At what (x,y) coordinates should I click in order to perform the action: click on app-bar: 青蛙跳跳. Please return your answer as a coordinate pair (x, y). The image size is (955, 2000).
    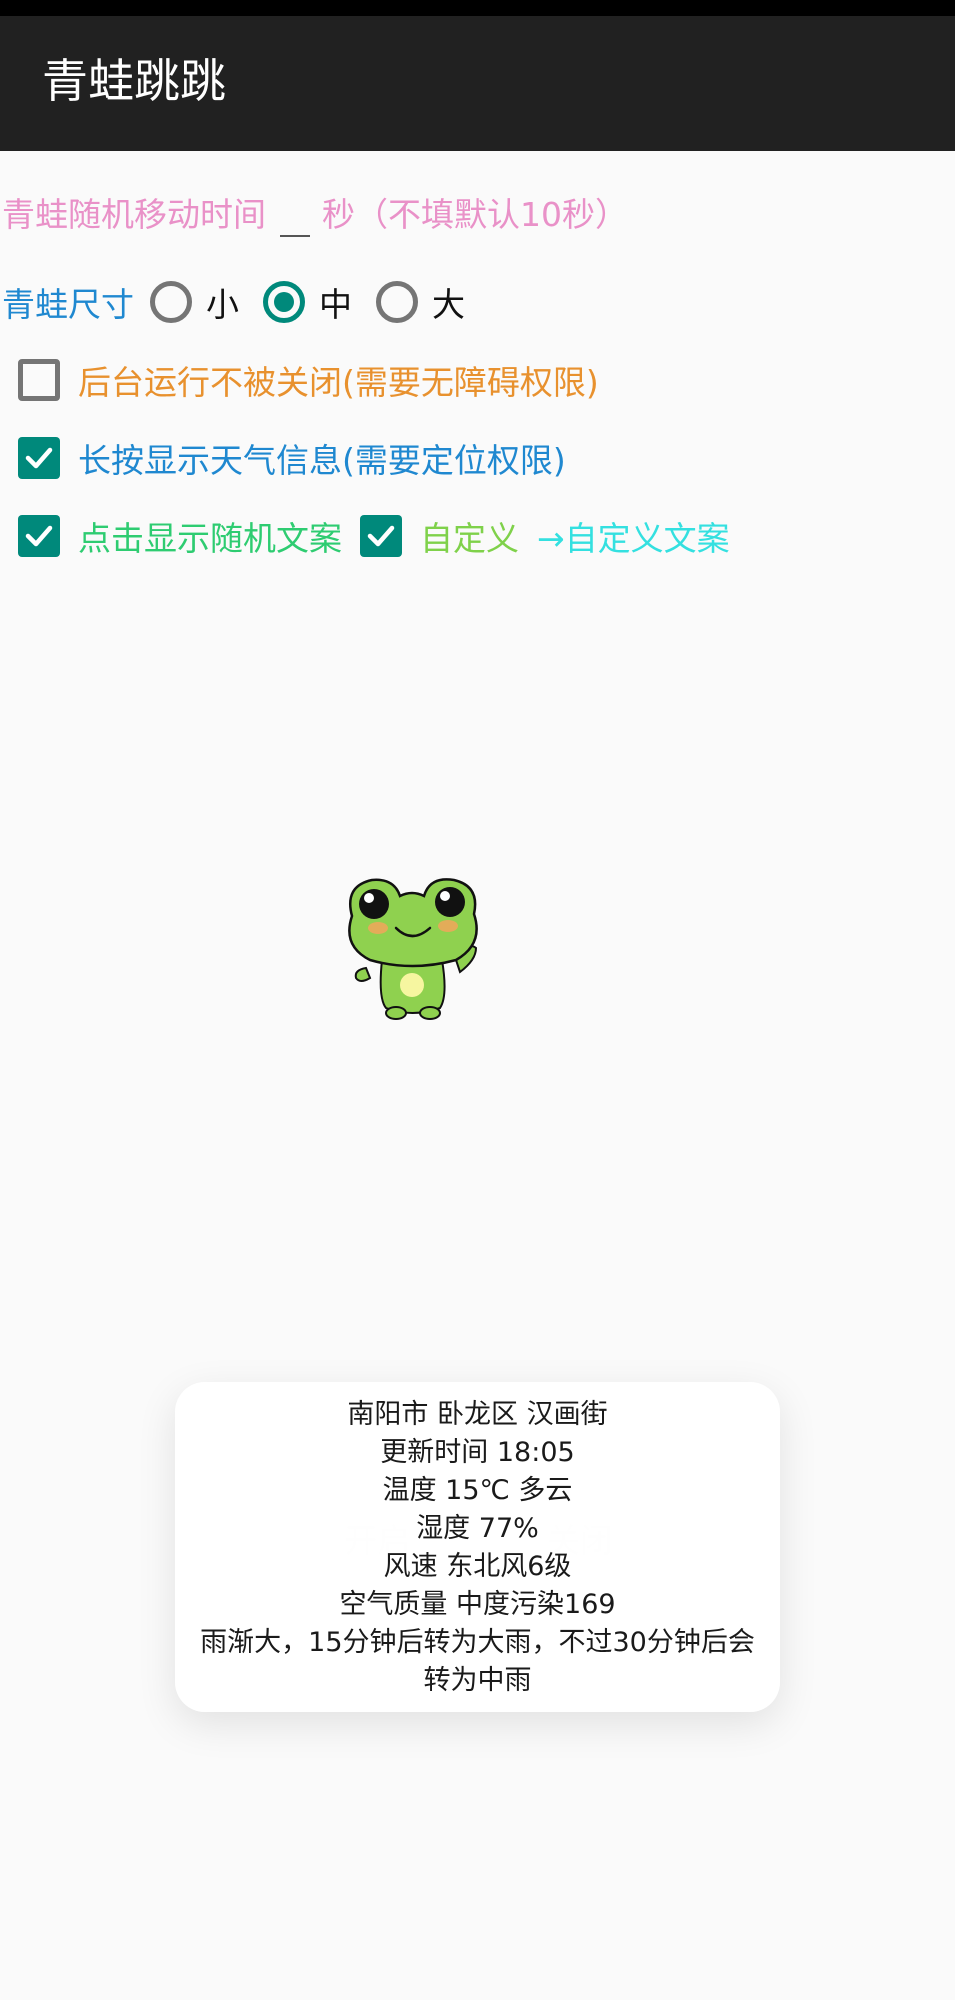
    Looking at the image, I should click on (477, 83).